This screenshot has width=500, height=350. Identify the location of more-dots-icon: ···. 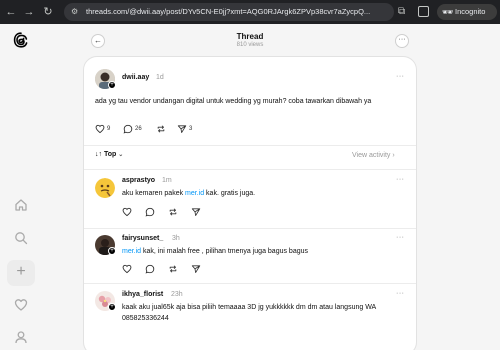
(402, 39).